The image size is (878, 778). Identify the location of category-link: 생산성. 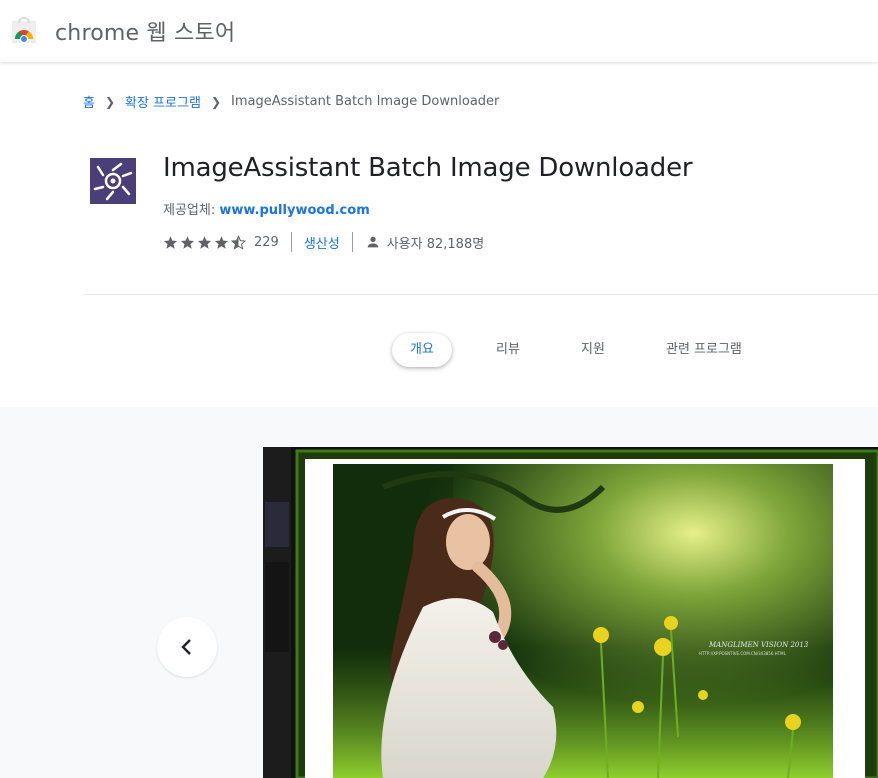
(322, 242).